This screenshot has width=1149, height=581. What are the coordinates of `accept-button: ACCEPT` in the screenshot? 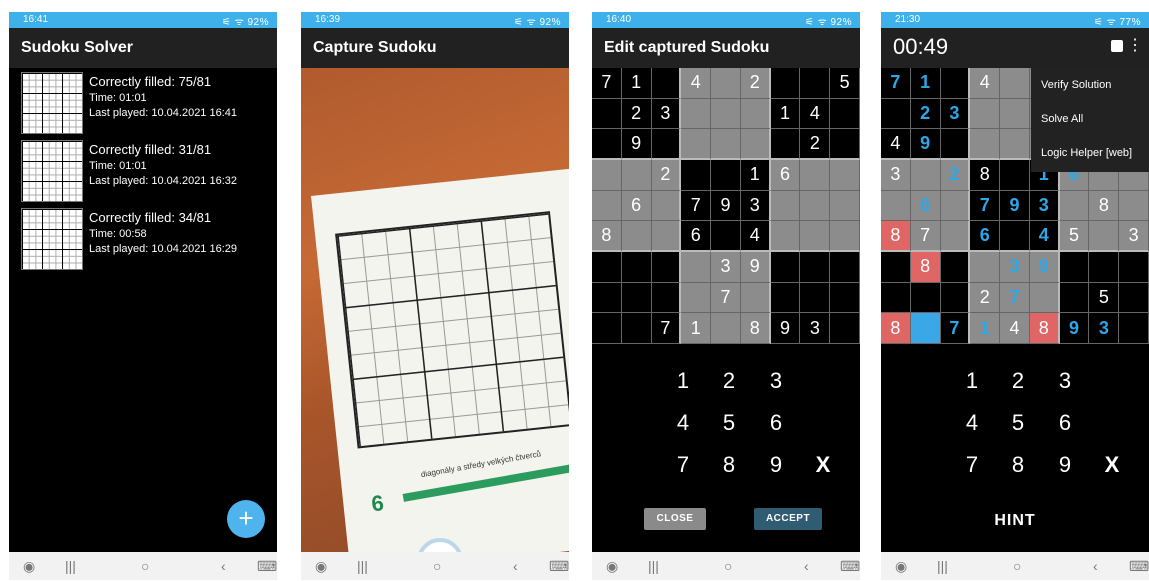 It's located at (788, 519).